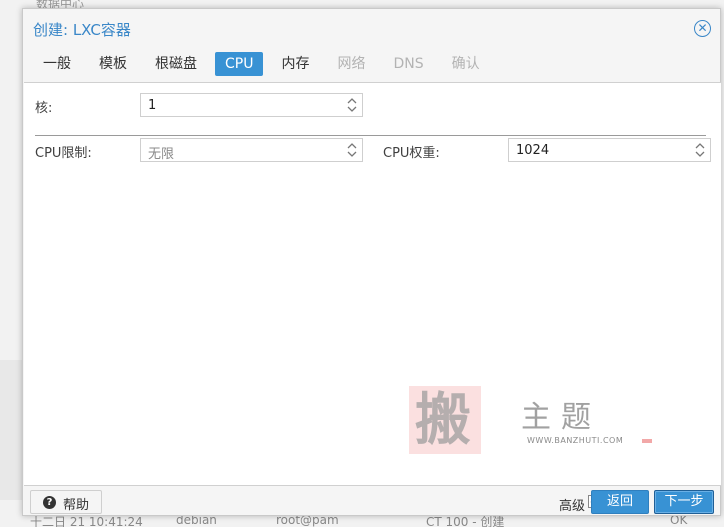  Describe the element at coordinates (408, 64) in the screenshot. I see `tab-dns: DNS` at that location.